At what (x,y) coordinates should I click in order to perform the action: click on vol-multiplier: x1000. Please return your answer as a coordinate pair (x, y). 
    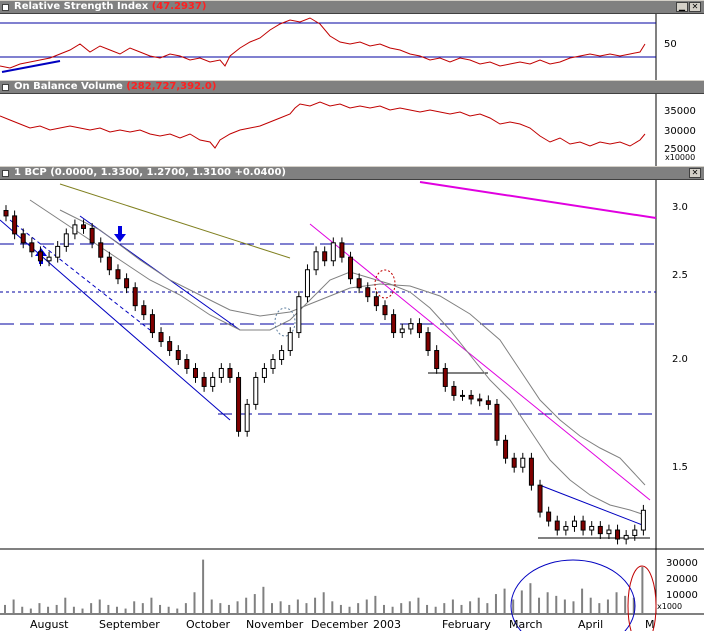
    Looking at the image, I should click on (669, 606).